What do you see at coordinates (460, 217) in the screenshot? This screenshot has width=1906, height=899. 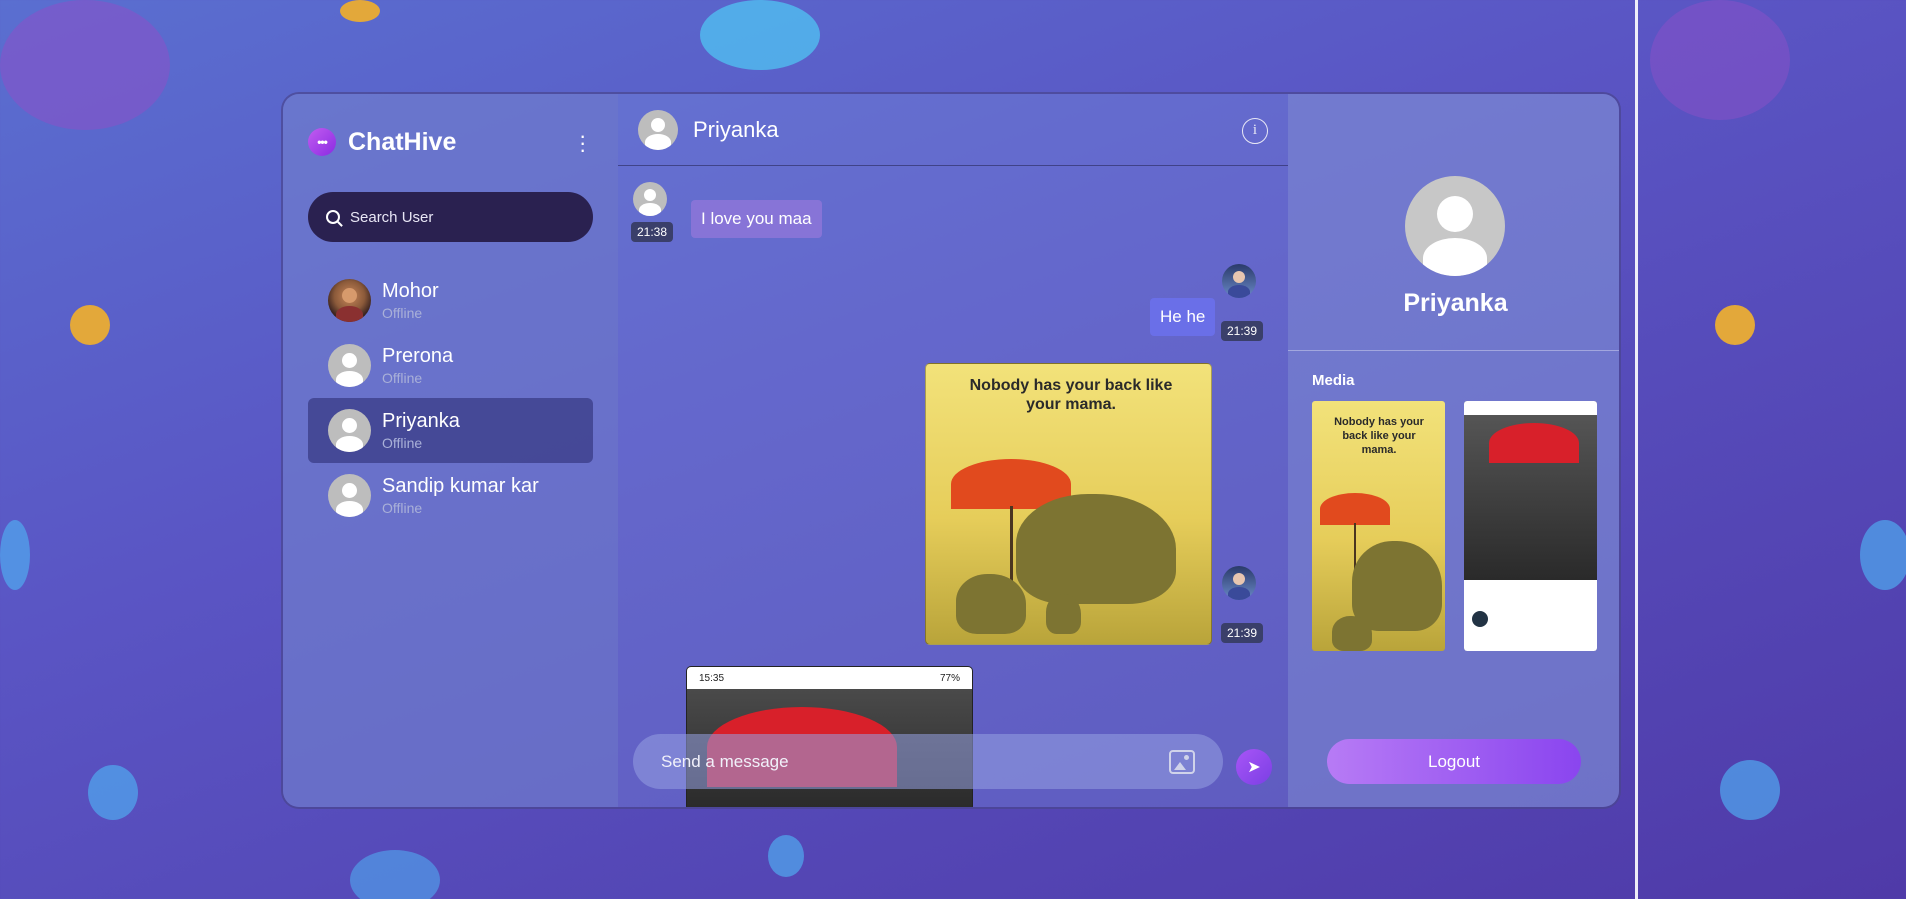 I see `search-input` at bounding box center [460, 217].